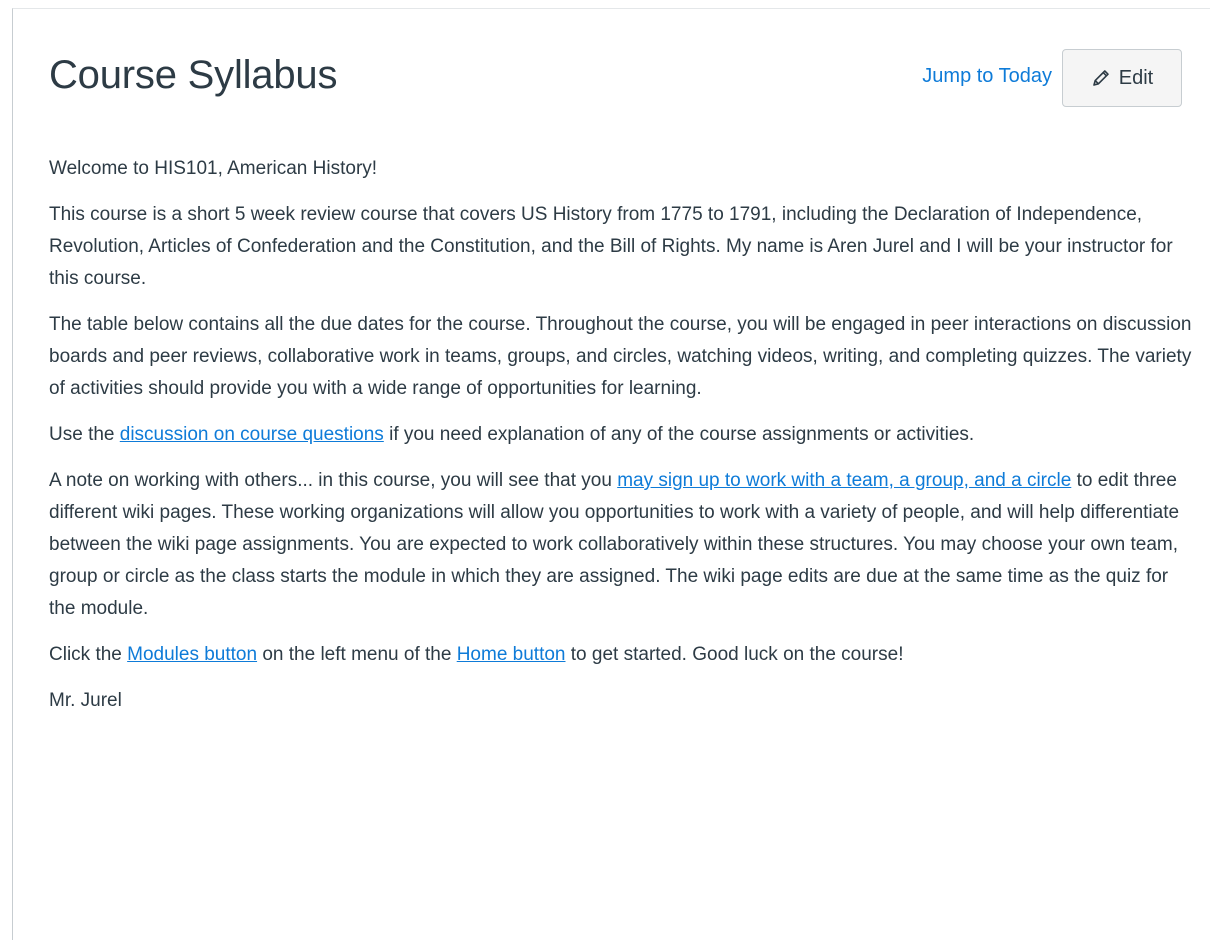  Describe the element at coordinates (615, 78) in the screenshot. I see `syllabus-header: Course Syllabus Jump to Today Edit` at that location.